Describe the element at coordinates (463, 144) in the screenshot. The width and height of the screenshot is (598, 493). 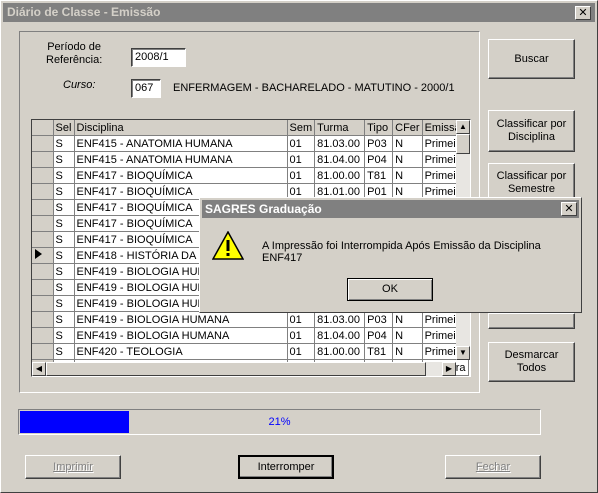
I see `scroll-thumb` at that location.